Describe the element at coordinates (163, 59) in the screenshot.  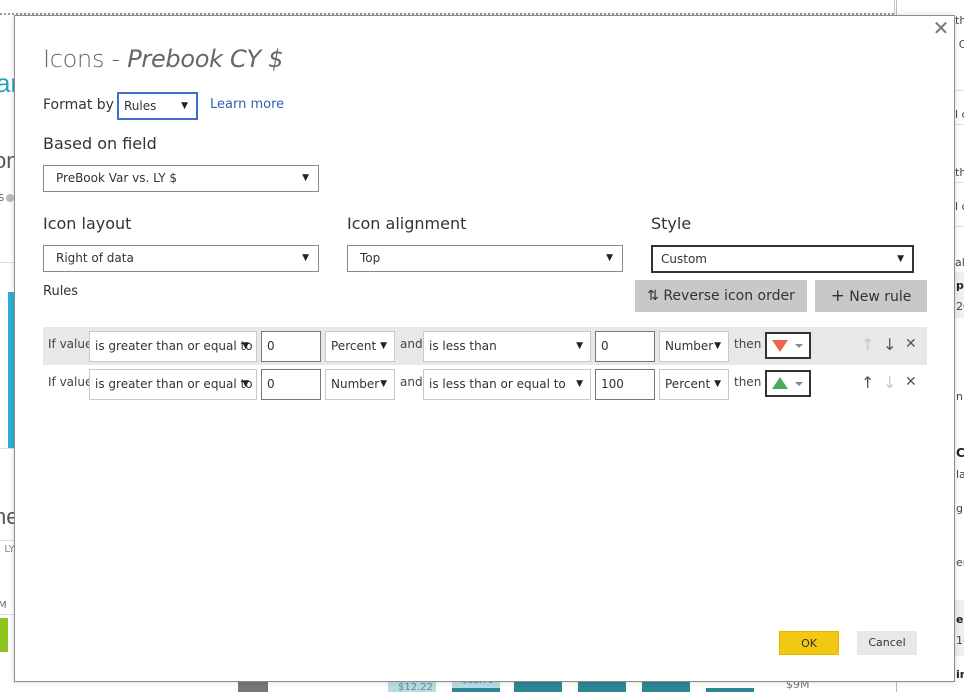
I see `dialog-title: Icons - Prebook CY $` at that location.